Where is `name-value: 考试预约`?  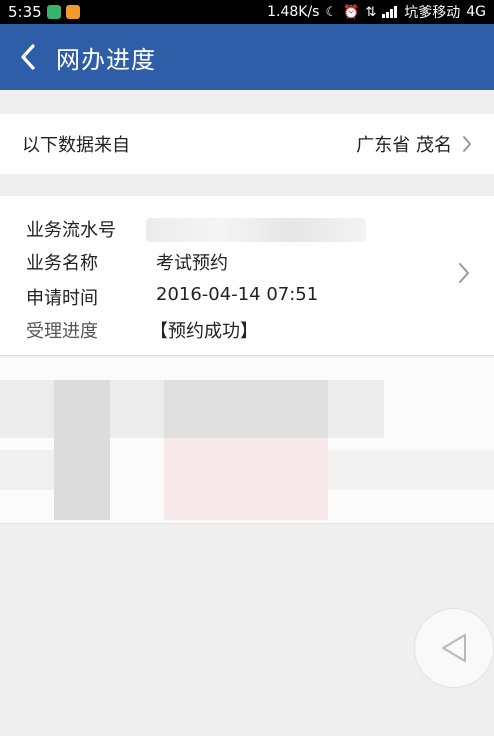
name-value: 考试预约 is located at coordinates (192, 263).